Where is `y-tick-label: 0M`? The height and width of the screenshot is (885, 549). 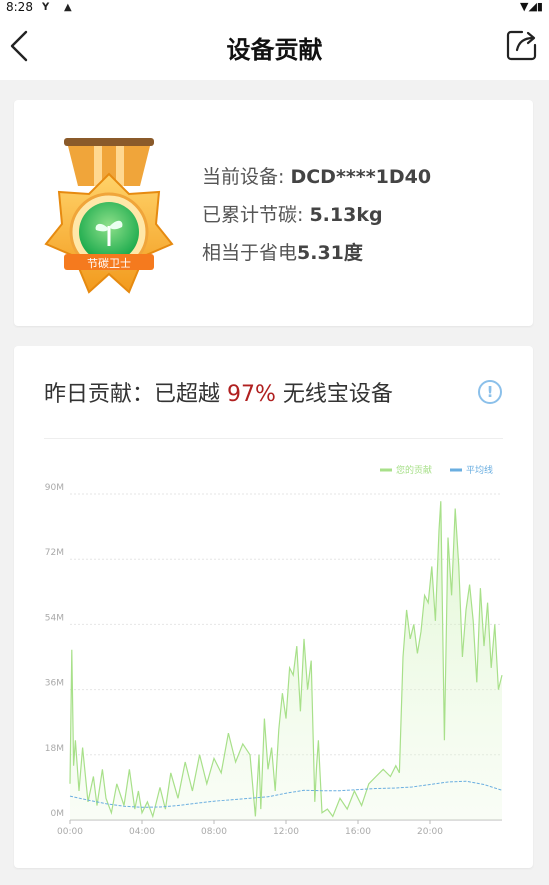
y-tick-label: 0M is located at coordinates (58, 814).